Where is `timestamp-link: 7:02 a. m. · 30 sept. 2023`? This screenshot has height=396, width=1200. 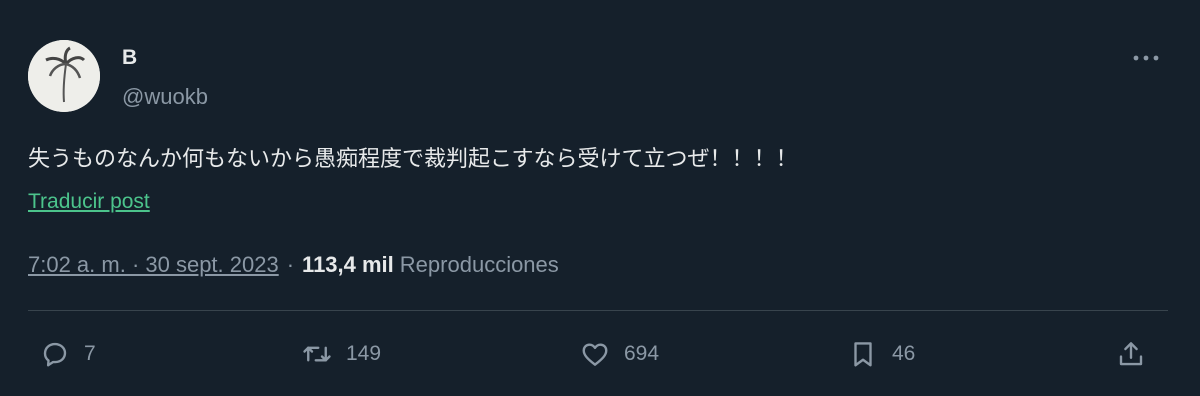 timestamp-link: 7:02 a. m. · 30 sept. 2023 is located at coordinates (153, 265).